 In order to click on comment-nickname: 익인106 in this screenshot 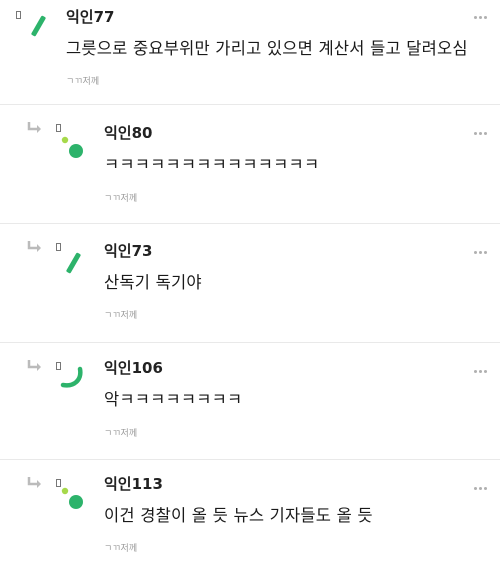, I will do `click(133, 367)`.